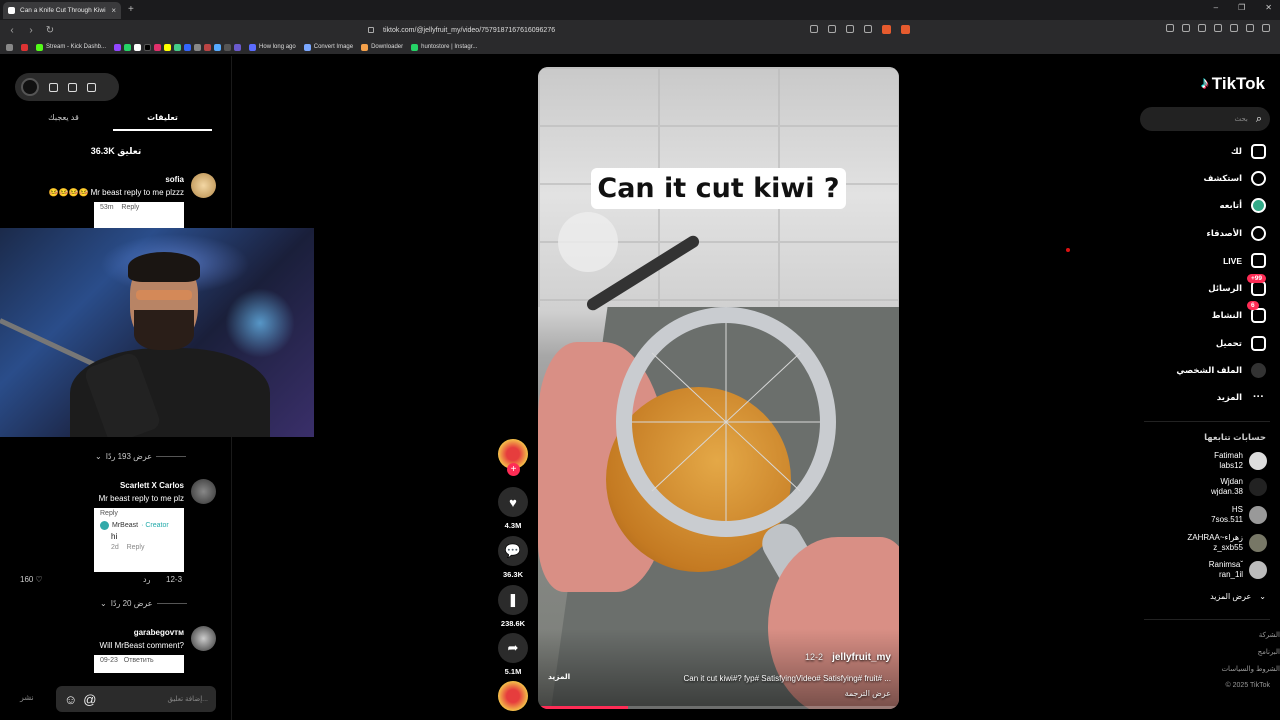  What do you see at coordinates (91, 87) in the screenshot?
I see `compass-icon` at bounding box center [91, 87].